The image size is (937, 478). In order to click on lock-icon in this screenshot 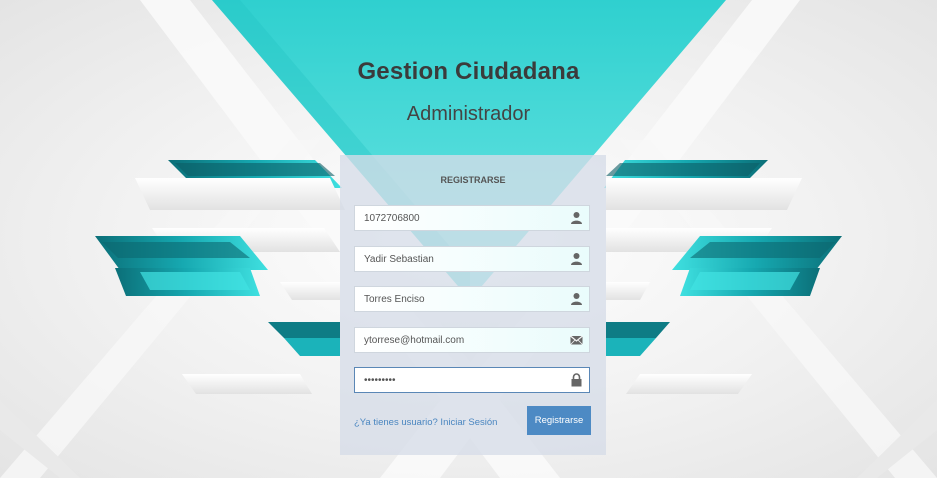, I will do `click(576, 380)`.